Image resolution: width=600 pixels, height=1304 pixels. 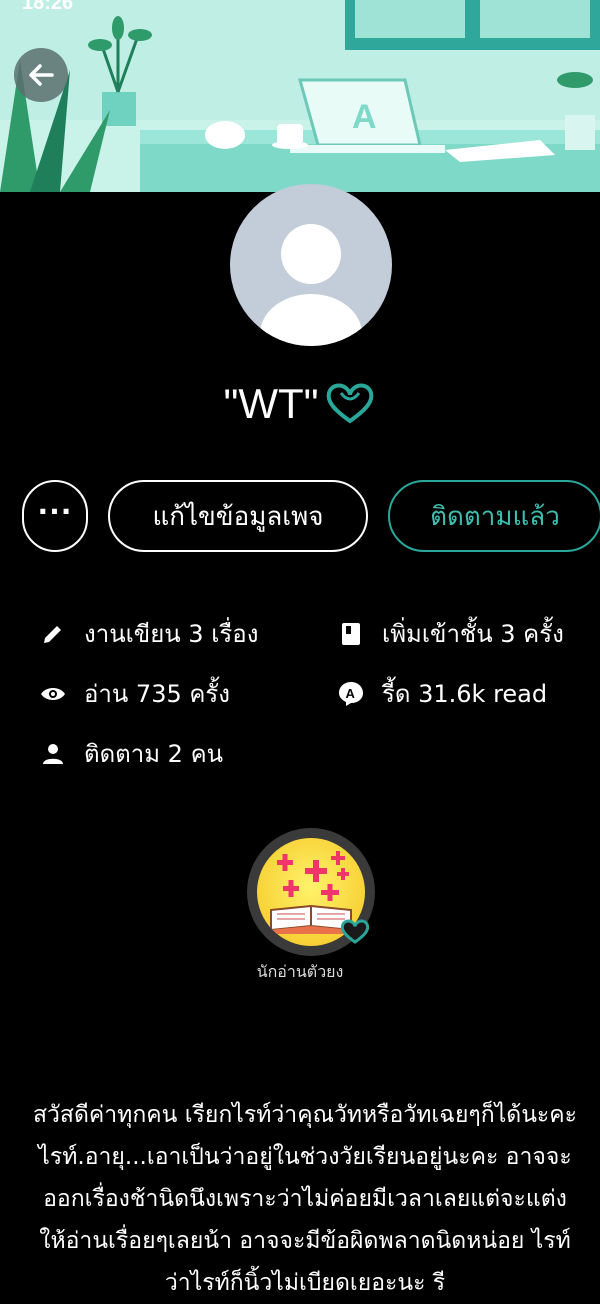 I want to click on banner-illustration: A, so click(x=300, y=96).